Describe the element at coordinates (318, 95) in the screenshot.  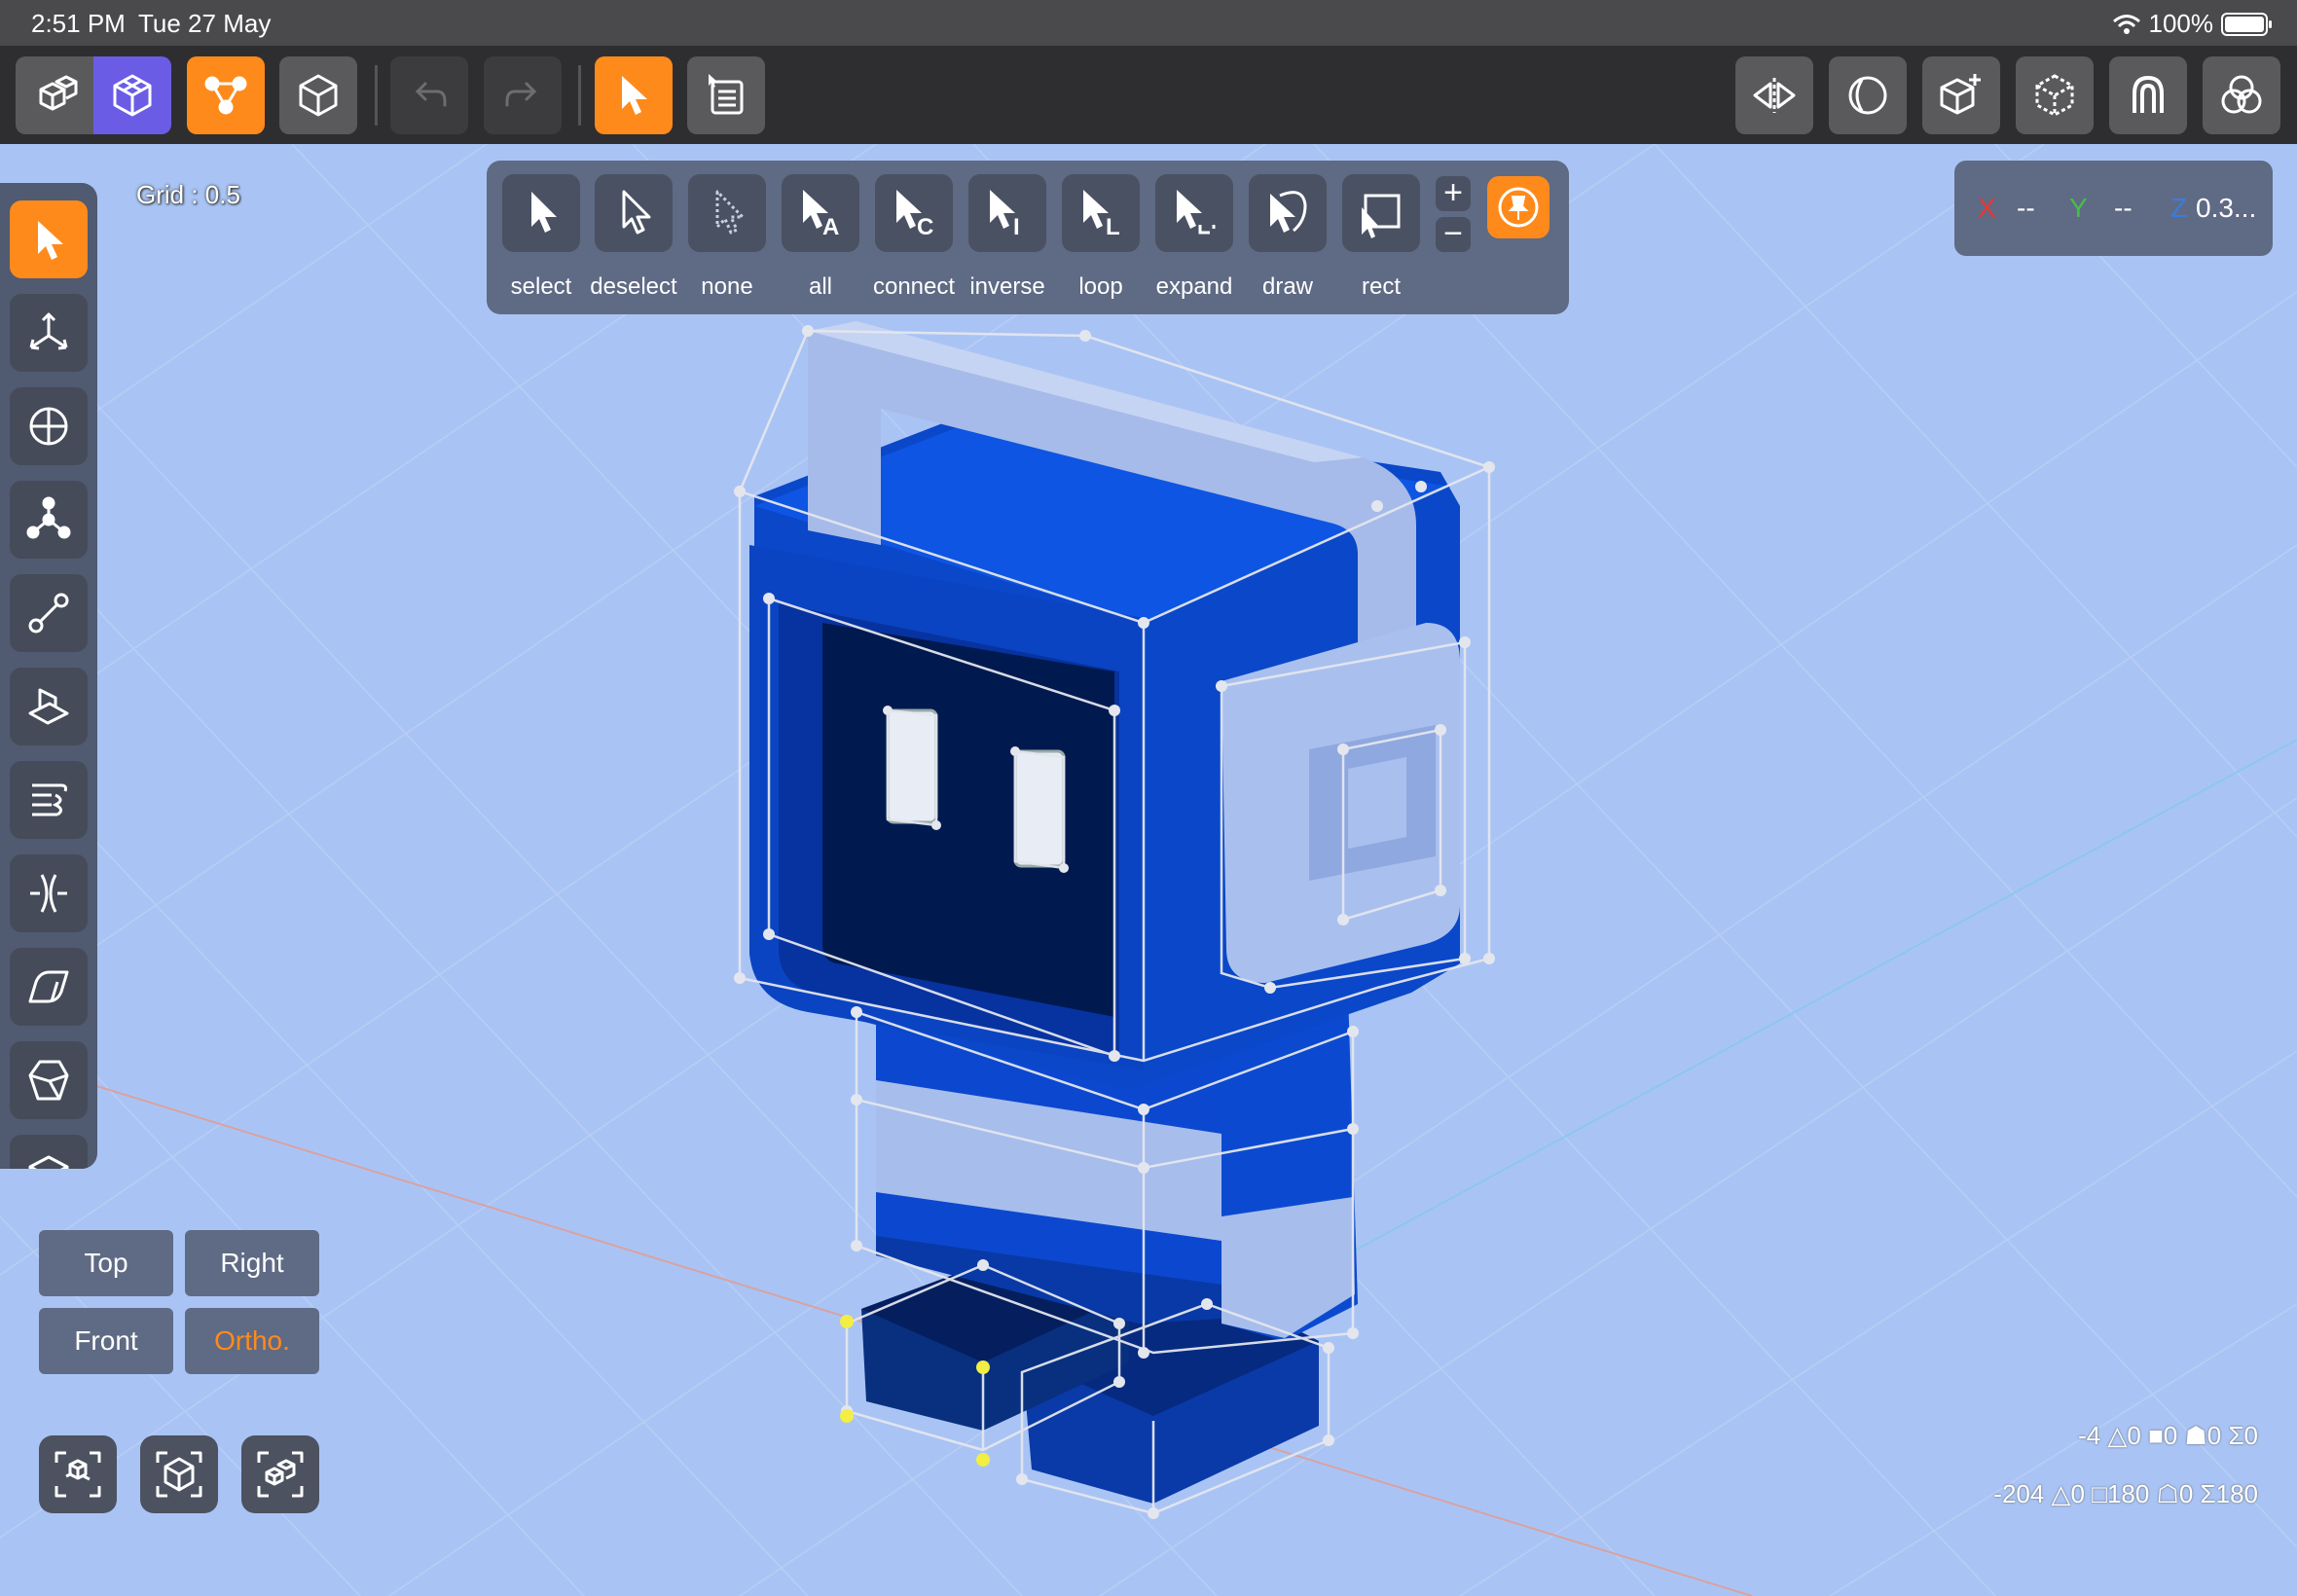
I see `object-cube-button` at that location.